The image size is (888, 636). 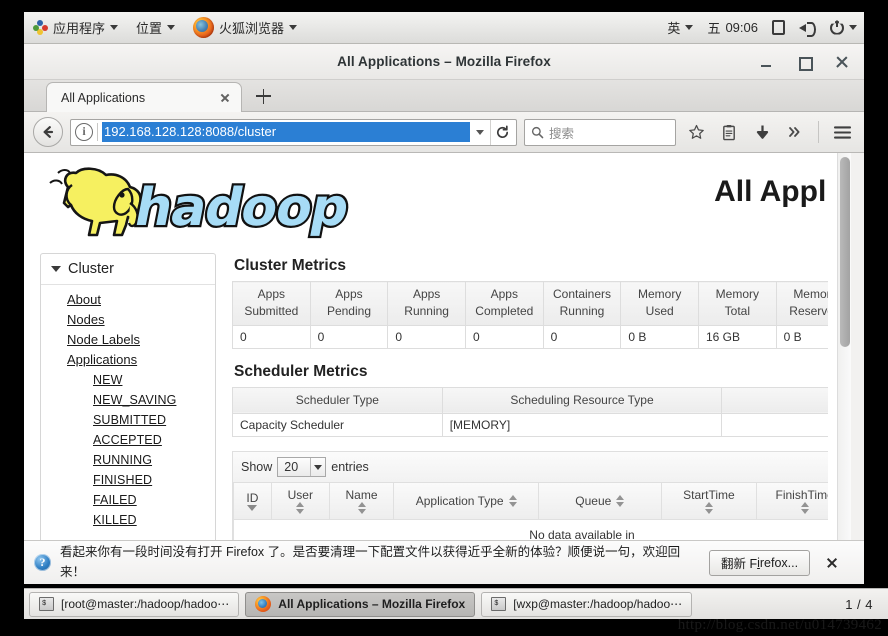 What do you see at coordinates (207, 204) in the screenshot?
I see `hadoop-logo: hadoop` at bounding box center [207, 204].